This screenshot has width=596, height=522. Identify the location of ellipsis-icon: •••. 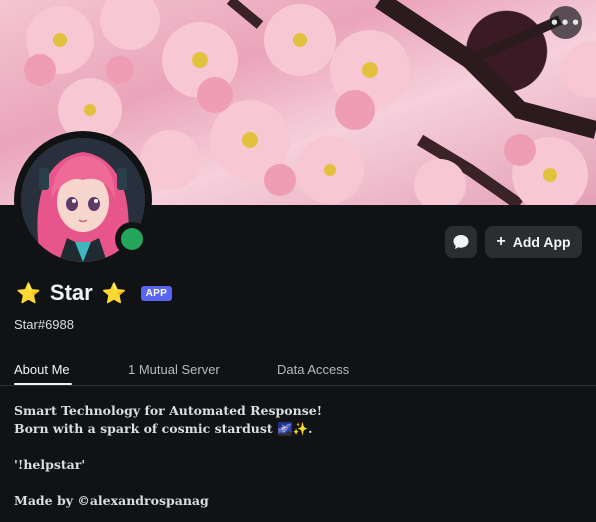
(565, 22).